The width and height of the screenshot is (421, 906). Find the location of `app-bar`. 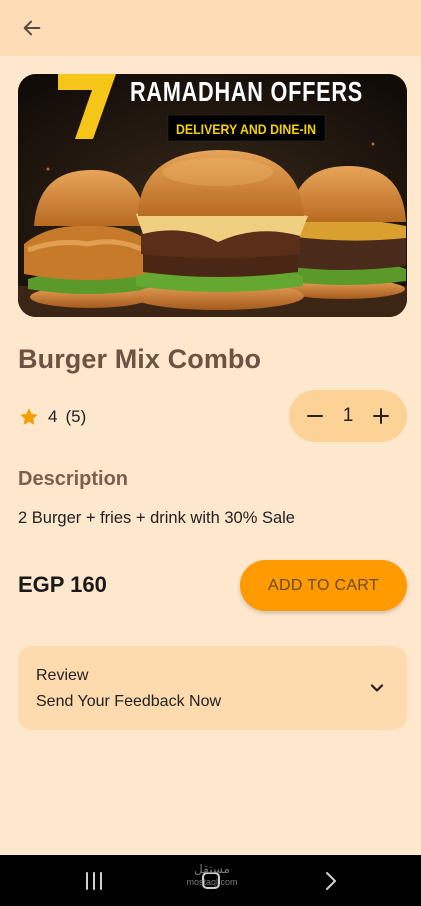

app-bar is located at coordinates (210, 28).